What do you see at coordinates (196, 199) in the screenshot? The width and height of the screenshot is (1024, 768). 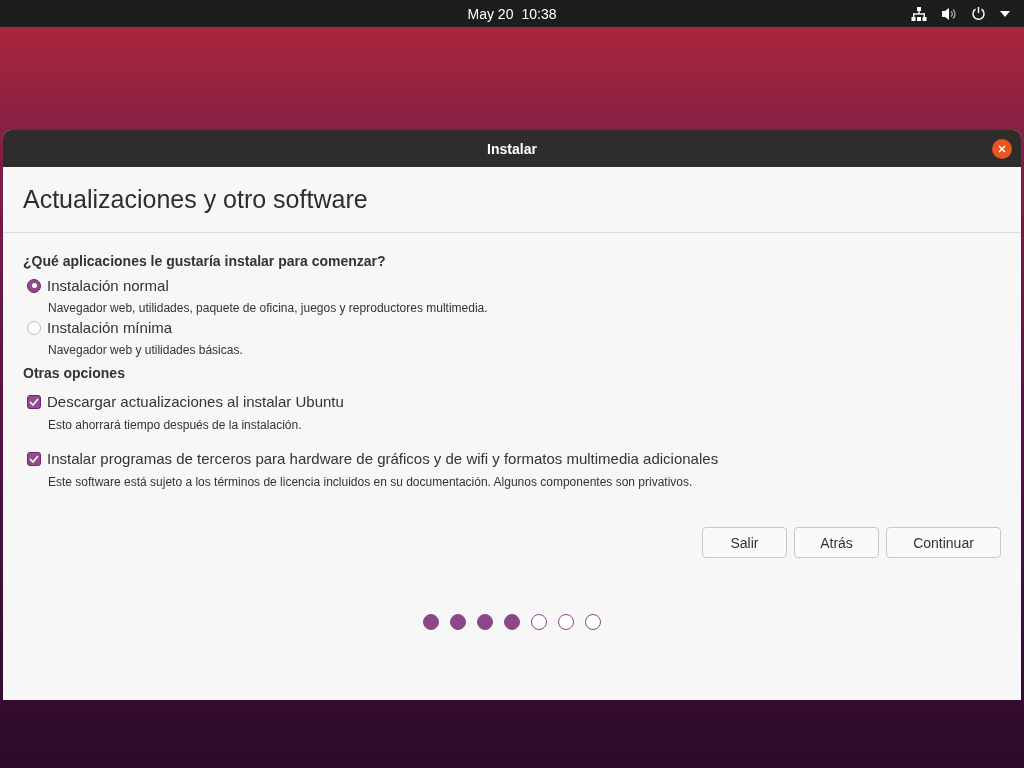 I see `page-title: Actualizaciones y otro software` at bounding box center [196, 199].